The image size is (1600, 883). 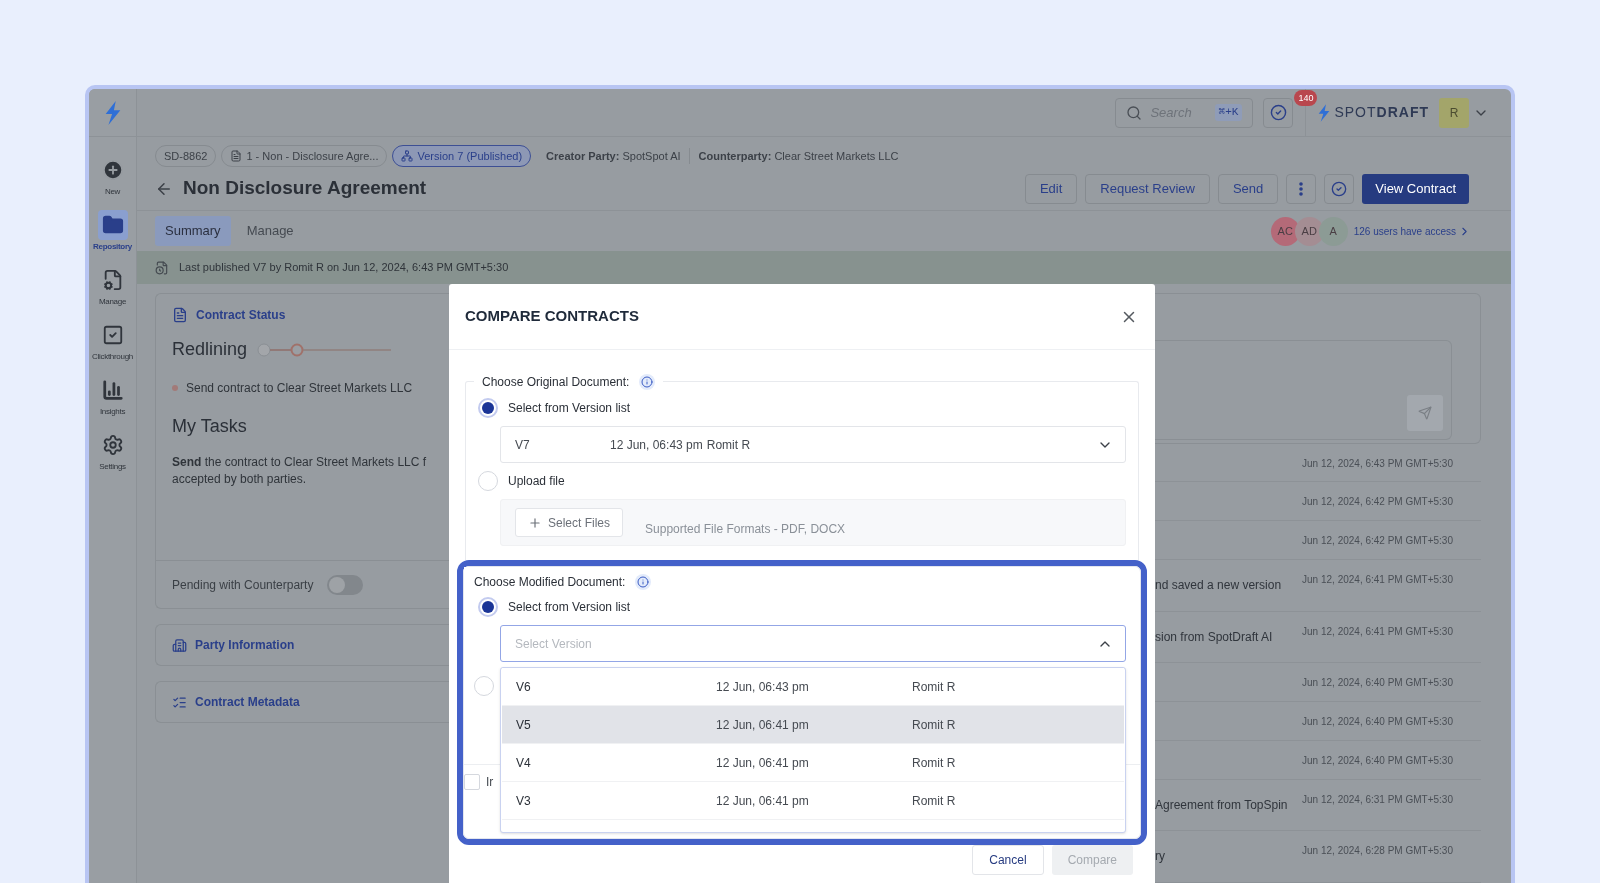 I want to click on sidebar-item: New, so click(x=113, y=177).